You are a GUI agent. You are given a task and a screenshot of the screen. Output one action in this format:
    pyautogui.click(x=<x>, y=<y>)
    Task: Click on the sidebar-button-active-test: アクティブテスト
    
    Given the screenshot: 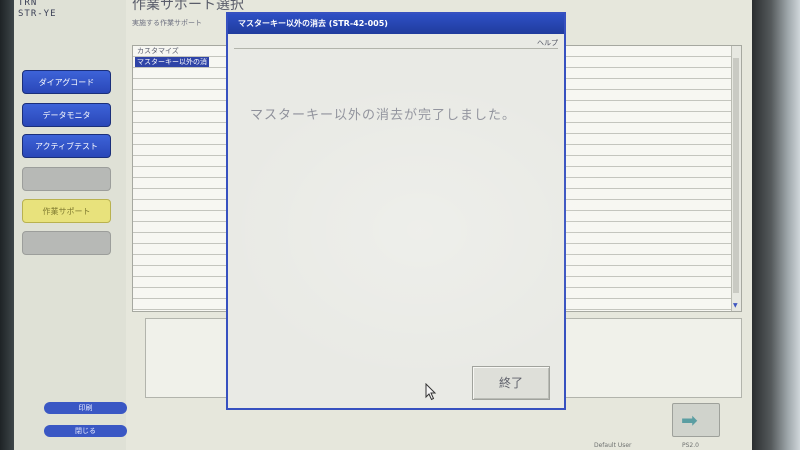 What is the action you would take?
    pyautogui.click(x=66, y=146)
    